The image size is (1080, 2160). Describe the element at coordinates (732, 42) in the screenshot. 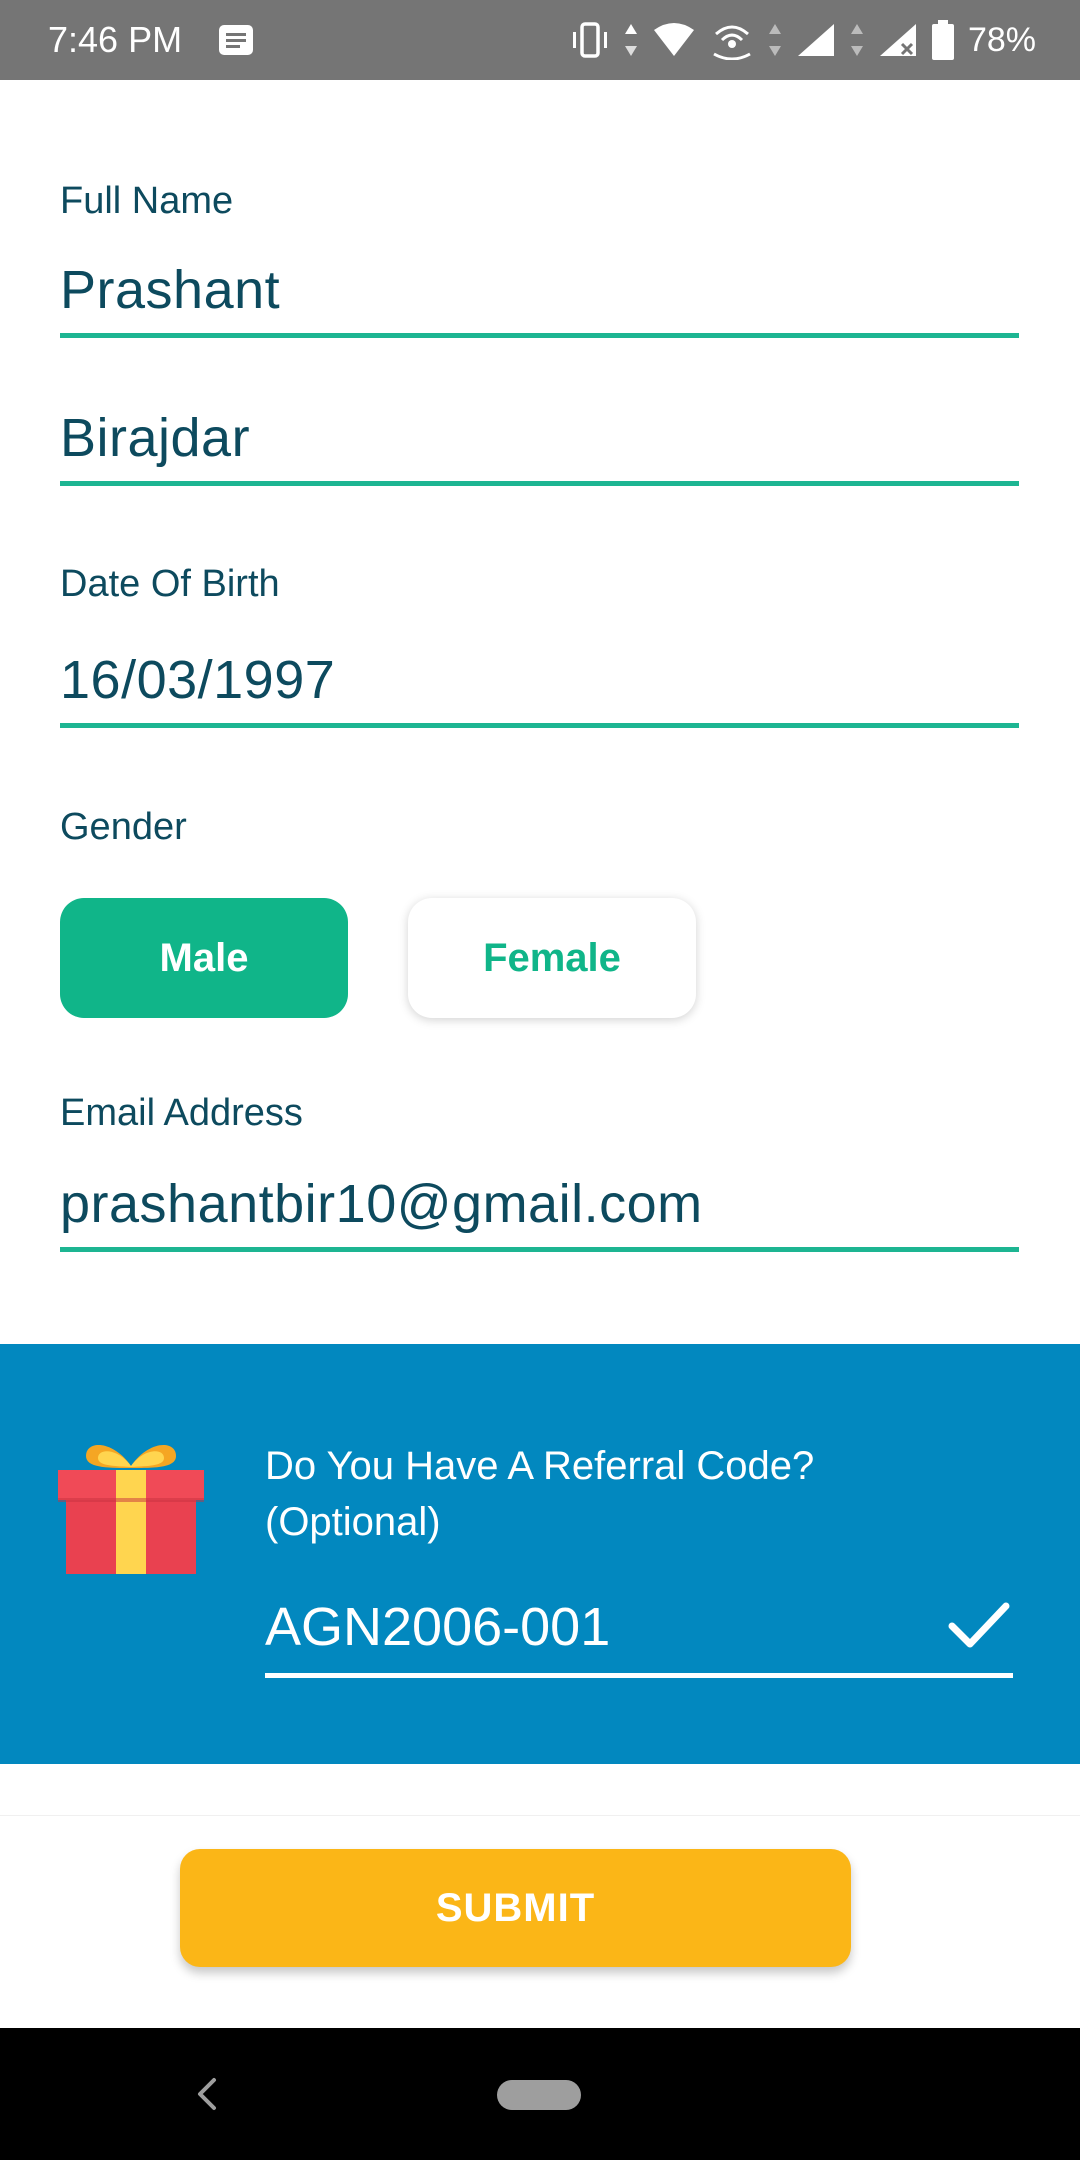

I see `hotspot-icon` at that location.